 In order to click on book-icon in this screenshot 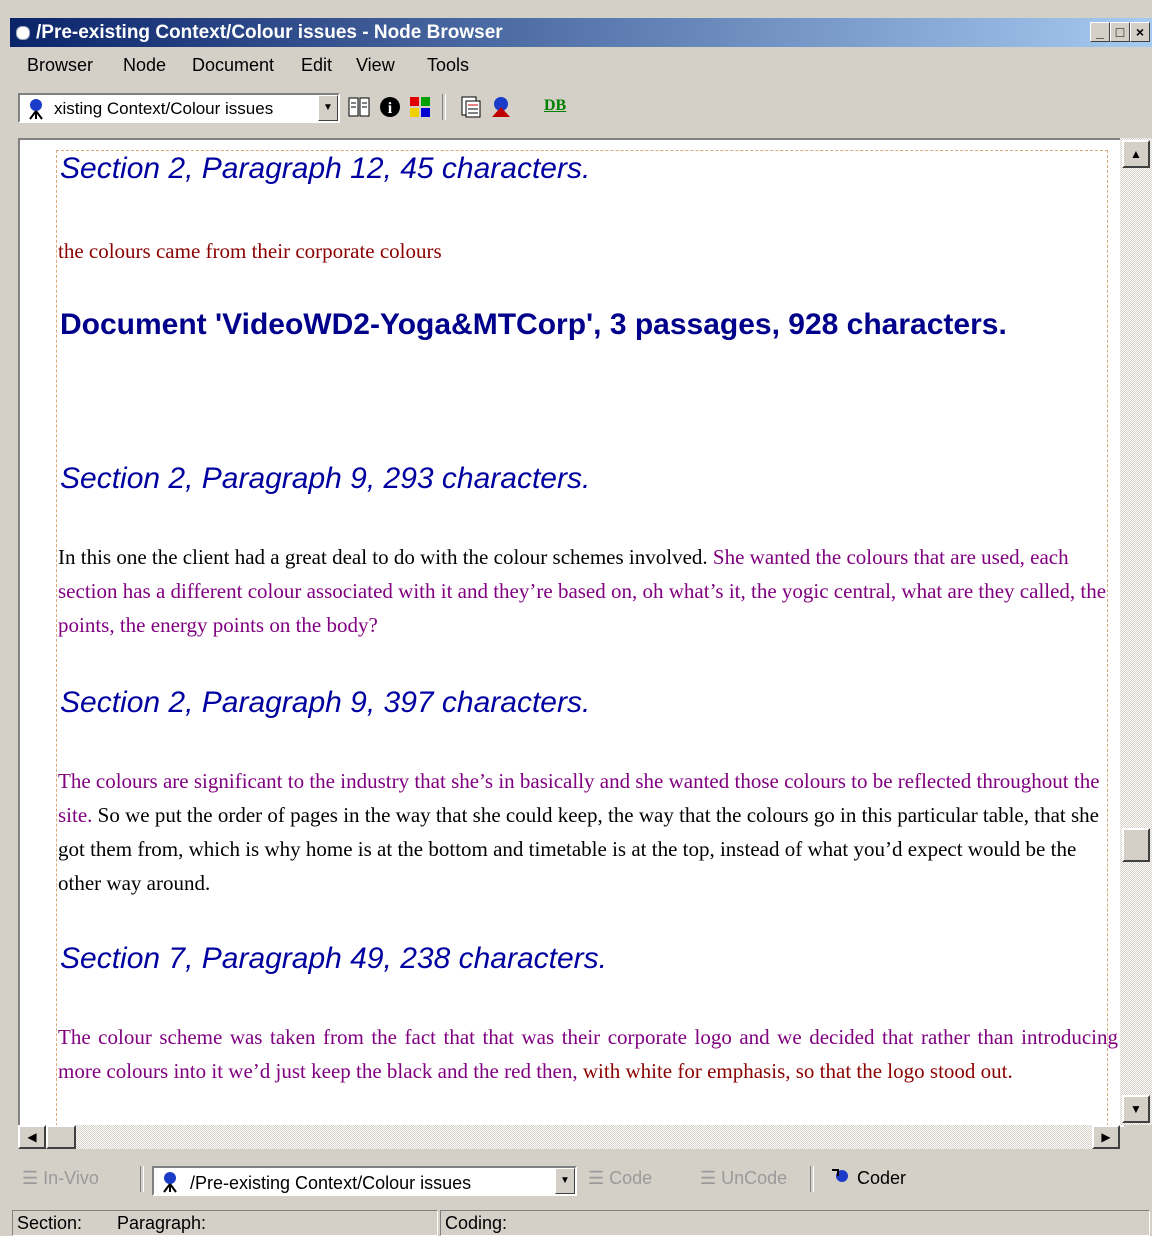, I will do `click(359, 107)`.